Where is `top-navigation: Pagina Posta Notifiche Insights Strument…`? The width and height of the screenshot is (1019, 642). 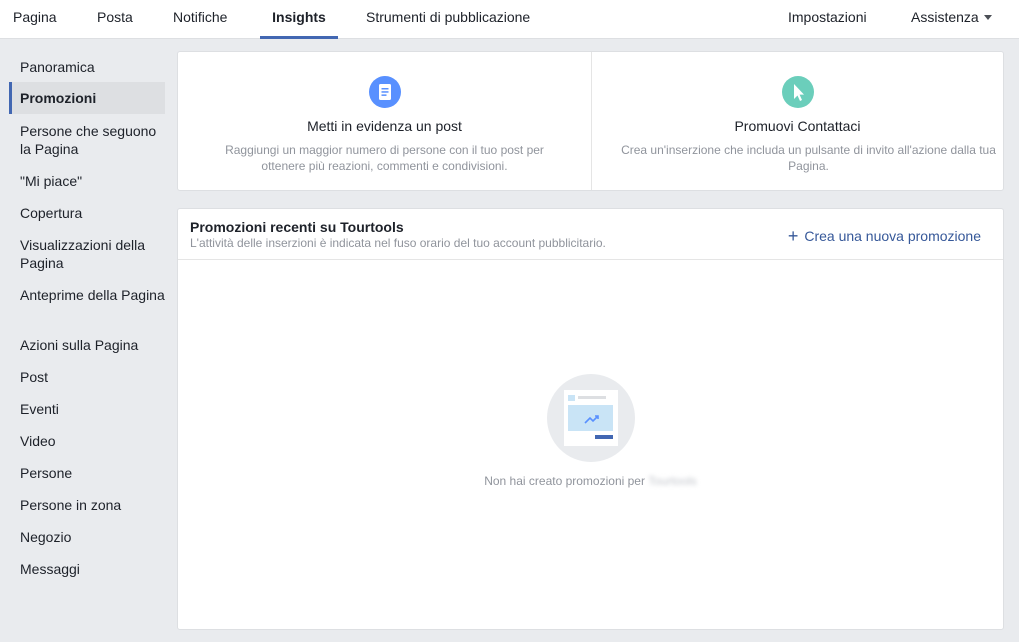
top-navigation: Pagina Posta Notifiche Insights Strument… is located at coordinates (509, 19).